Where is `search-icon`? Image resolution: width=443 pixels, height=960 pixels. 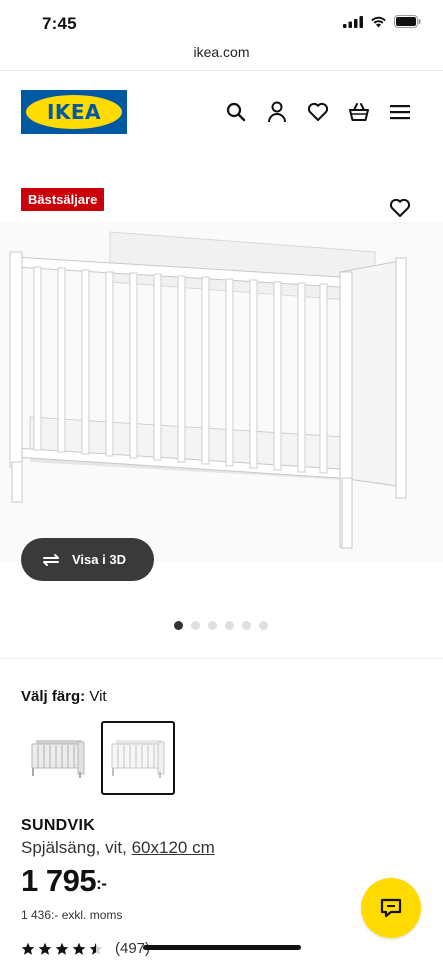
search-icon is located at coordinates (236, 112).